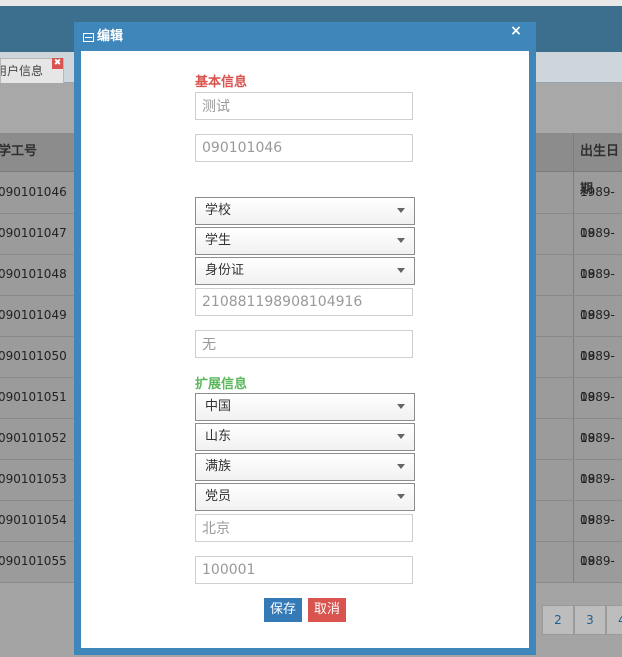 Image resolution: width=622 pixels, height=657 pixels. I want to click on column-header-id: 学工号, so click(18, 152).